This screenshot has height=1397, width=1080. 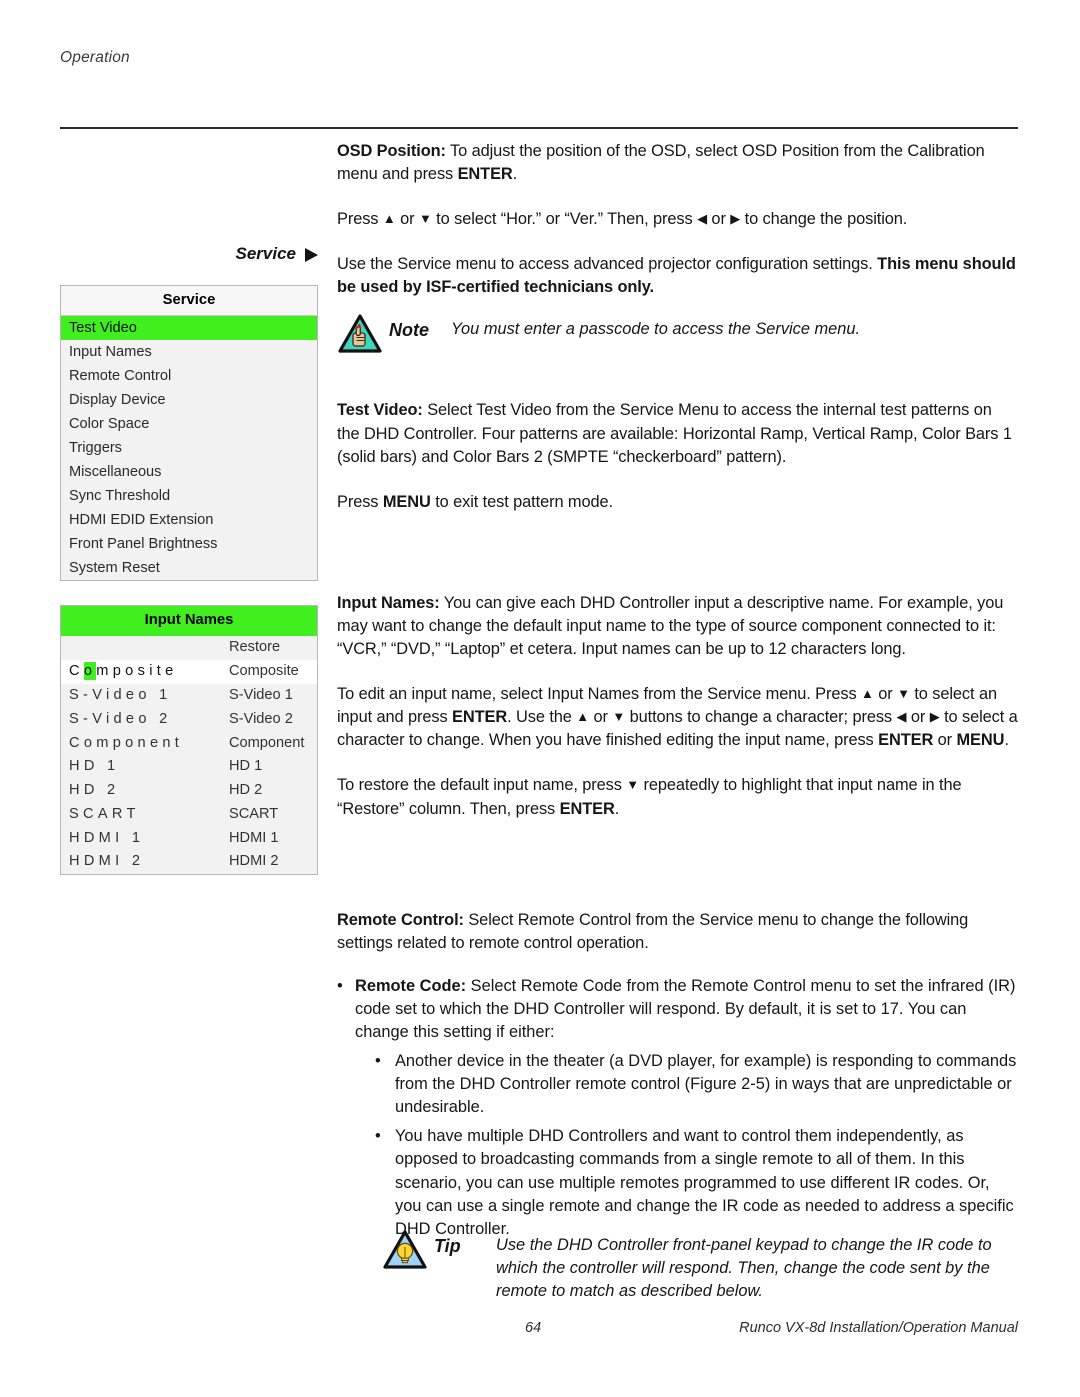 I want to click on input-name-restore-value: S-Video 1, so click(x=273, y=695).